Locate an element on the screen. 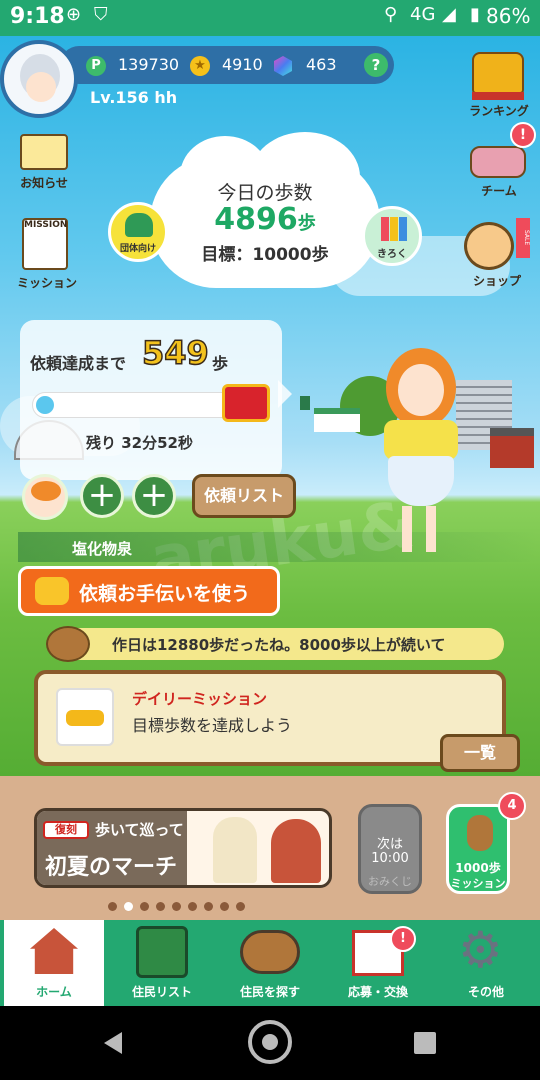  book-icon is located at coordinates (162, 952).